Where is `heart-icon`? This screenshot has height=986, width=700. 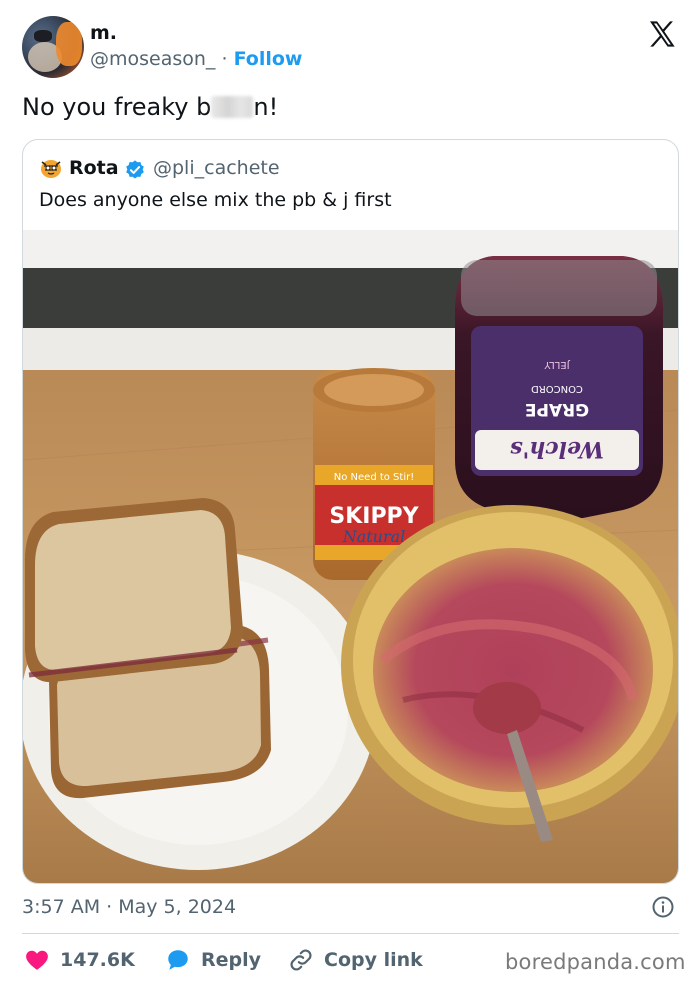 heart-icon is located at coordinates (37, 960).